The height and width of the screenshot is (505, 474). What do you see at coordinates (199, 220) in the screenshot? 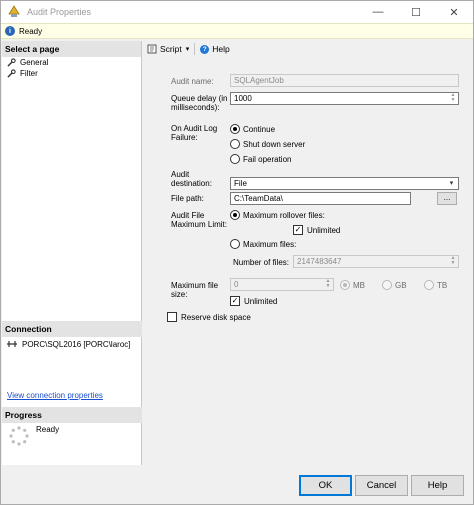
I see `max-limit-label: Audit File Maximum Limit:` at bounding box center [199, 220].